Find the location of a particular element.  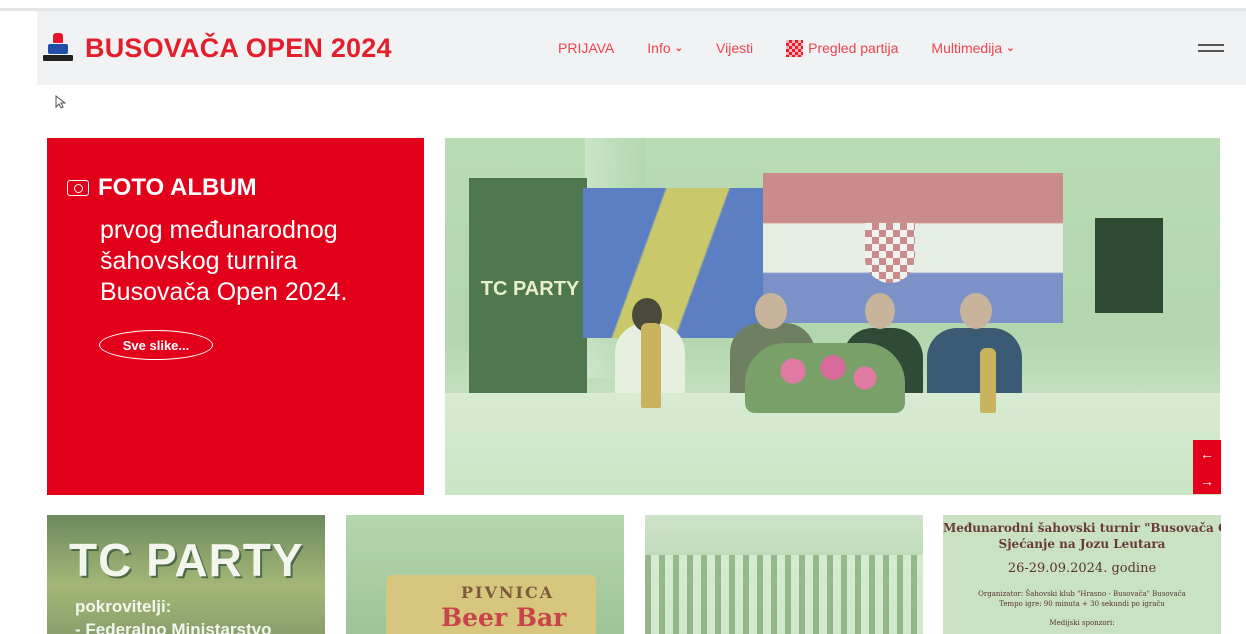

promo-title: FOTO ALBUM is located at coordinates (177, 187).